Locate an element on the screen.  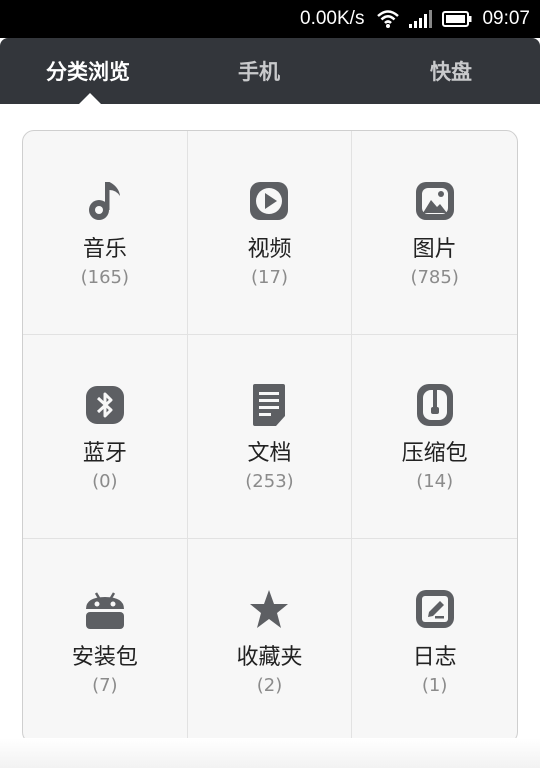
category-archives: 压缩包 (14) is located at coordinates (434, 437).